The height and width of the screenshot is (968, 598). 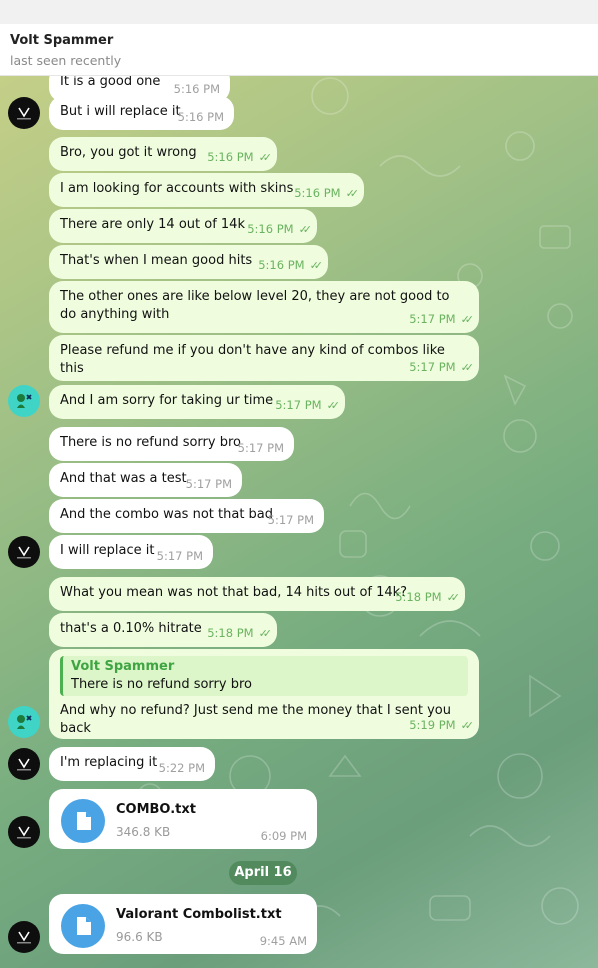 I want to click on message-text: But i will replace it, so click(x=120, y=111).